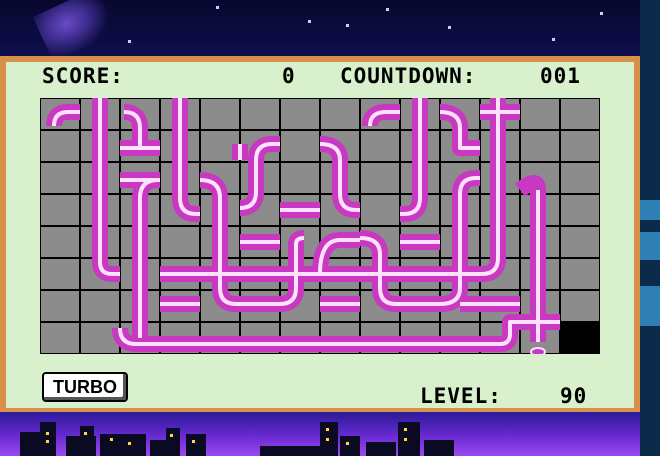 Image resolution: width=660 pixels, height=456 pixels. What do you see at coordinates (289, 76) in the screenshot?
I see `score-value: 0` at bounding box center [289, 76].